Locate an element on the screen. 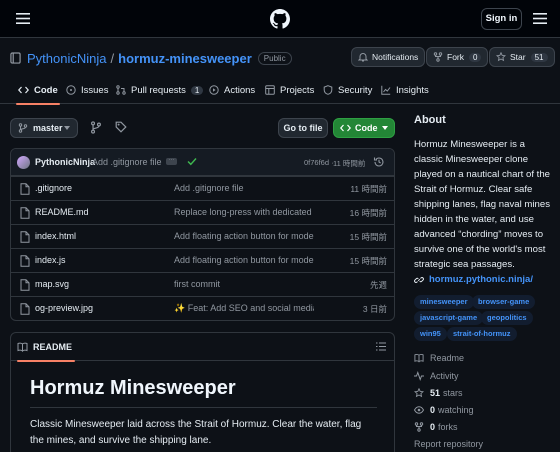 The width and height of the screenshot is (560, 452). tab-issues: Issues is located at coordinates (87, 90).